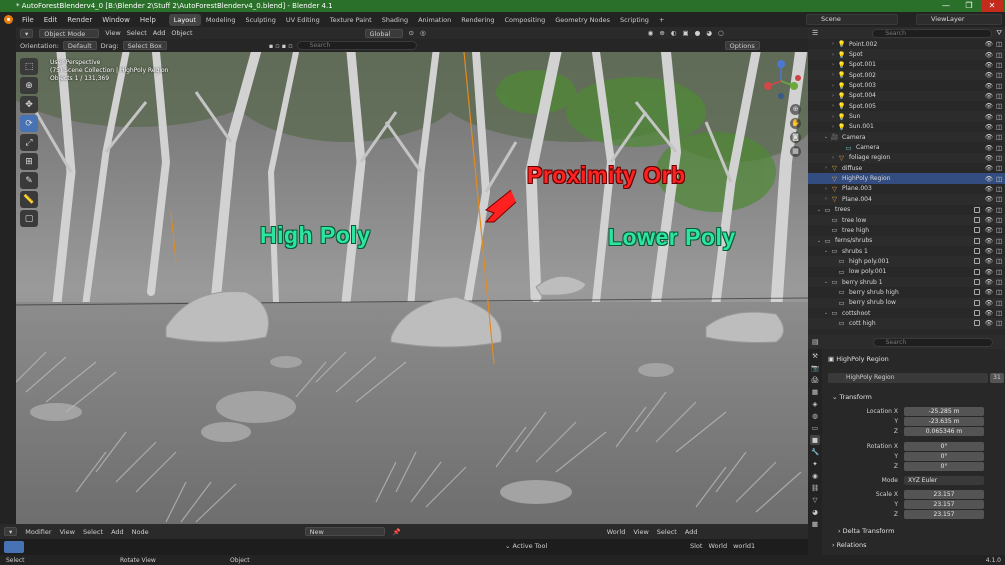 This screenshot has width=1005, height=565. Describe the element at coordinates (906, 116) in the screenshot. I see `outliner-row: › 💡 Sun 👁 ◫` at that location.